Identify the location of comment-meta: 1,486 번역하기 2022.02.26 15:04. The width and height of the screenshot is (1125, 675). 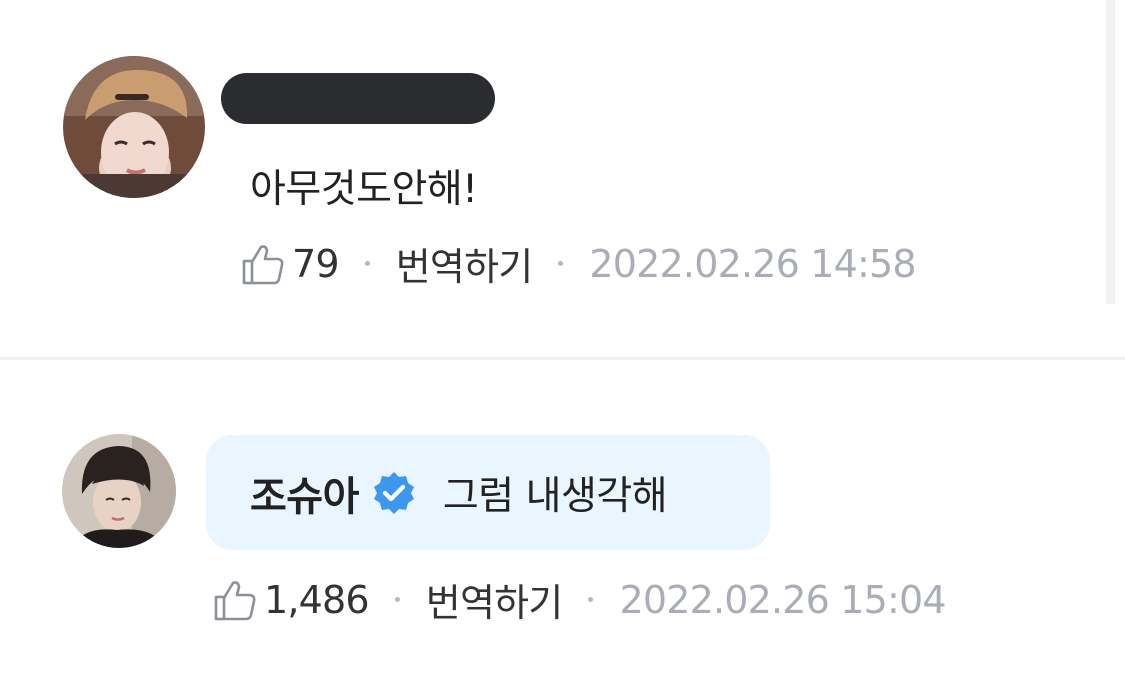
(579, 599).